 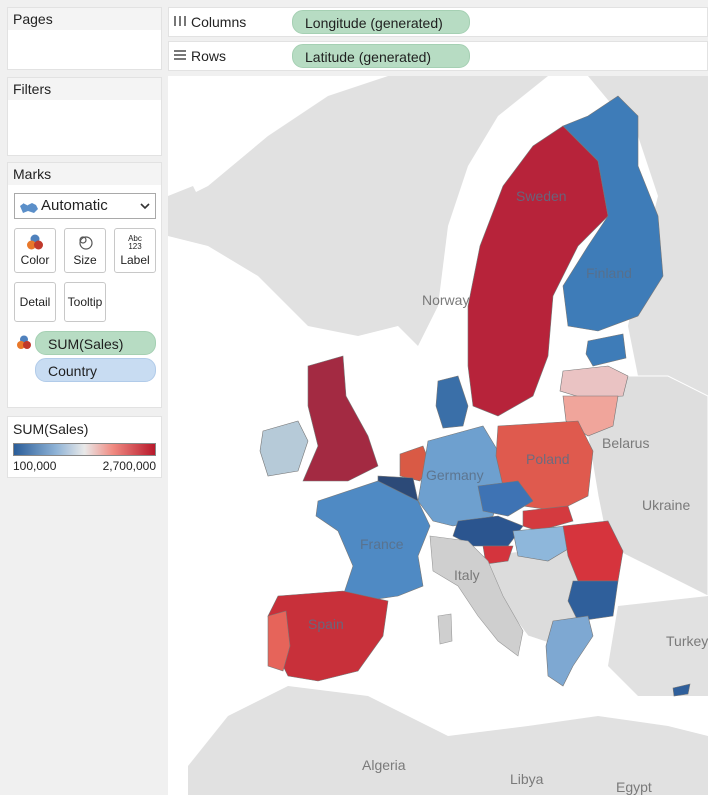 What do you see at coordinates (606, 350) in the screenshot?
I see `country-estonia` at bounding box center [606, 350].